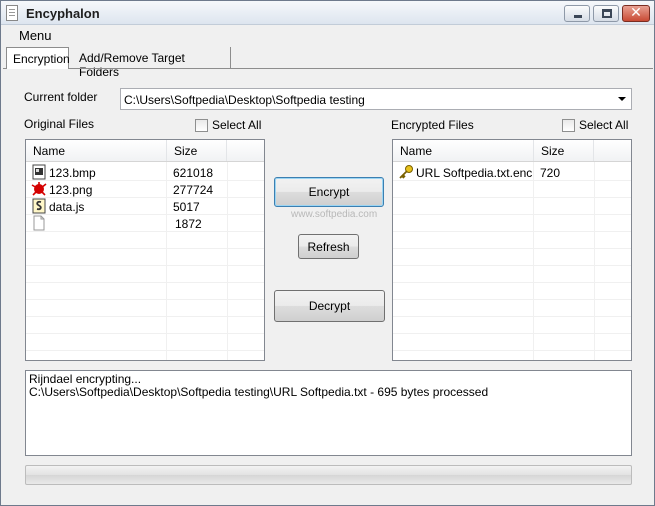  I want to click on file-size: 277724, so click(193, 190).